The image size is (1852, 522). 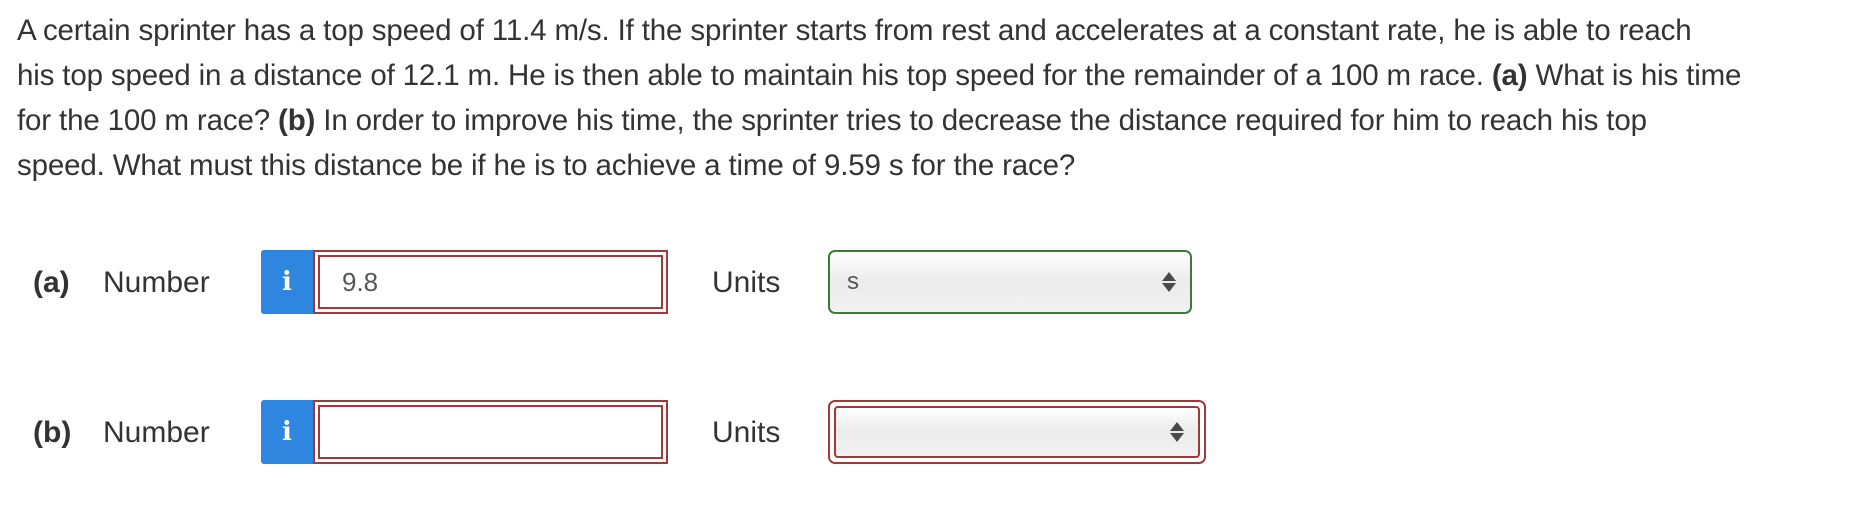 I want to click on part-a-tag: (a), so click(x=1509, y=75).